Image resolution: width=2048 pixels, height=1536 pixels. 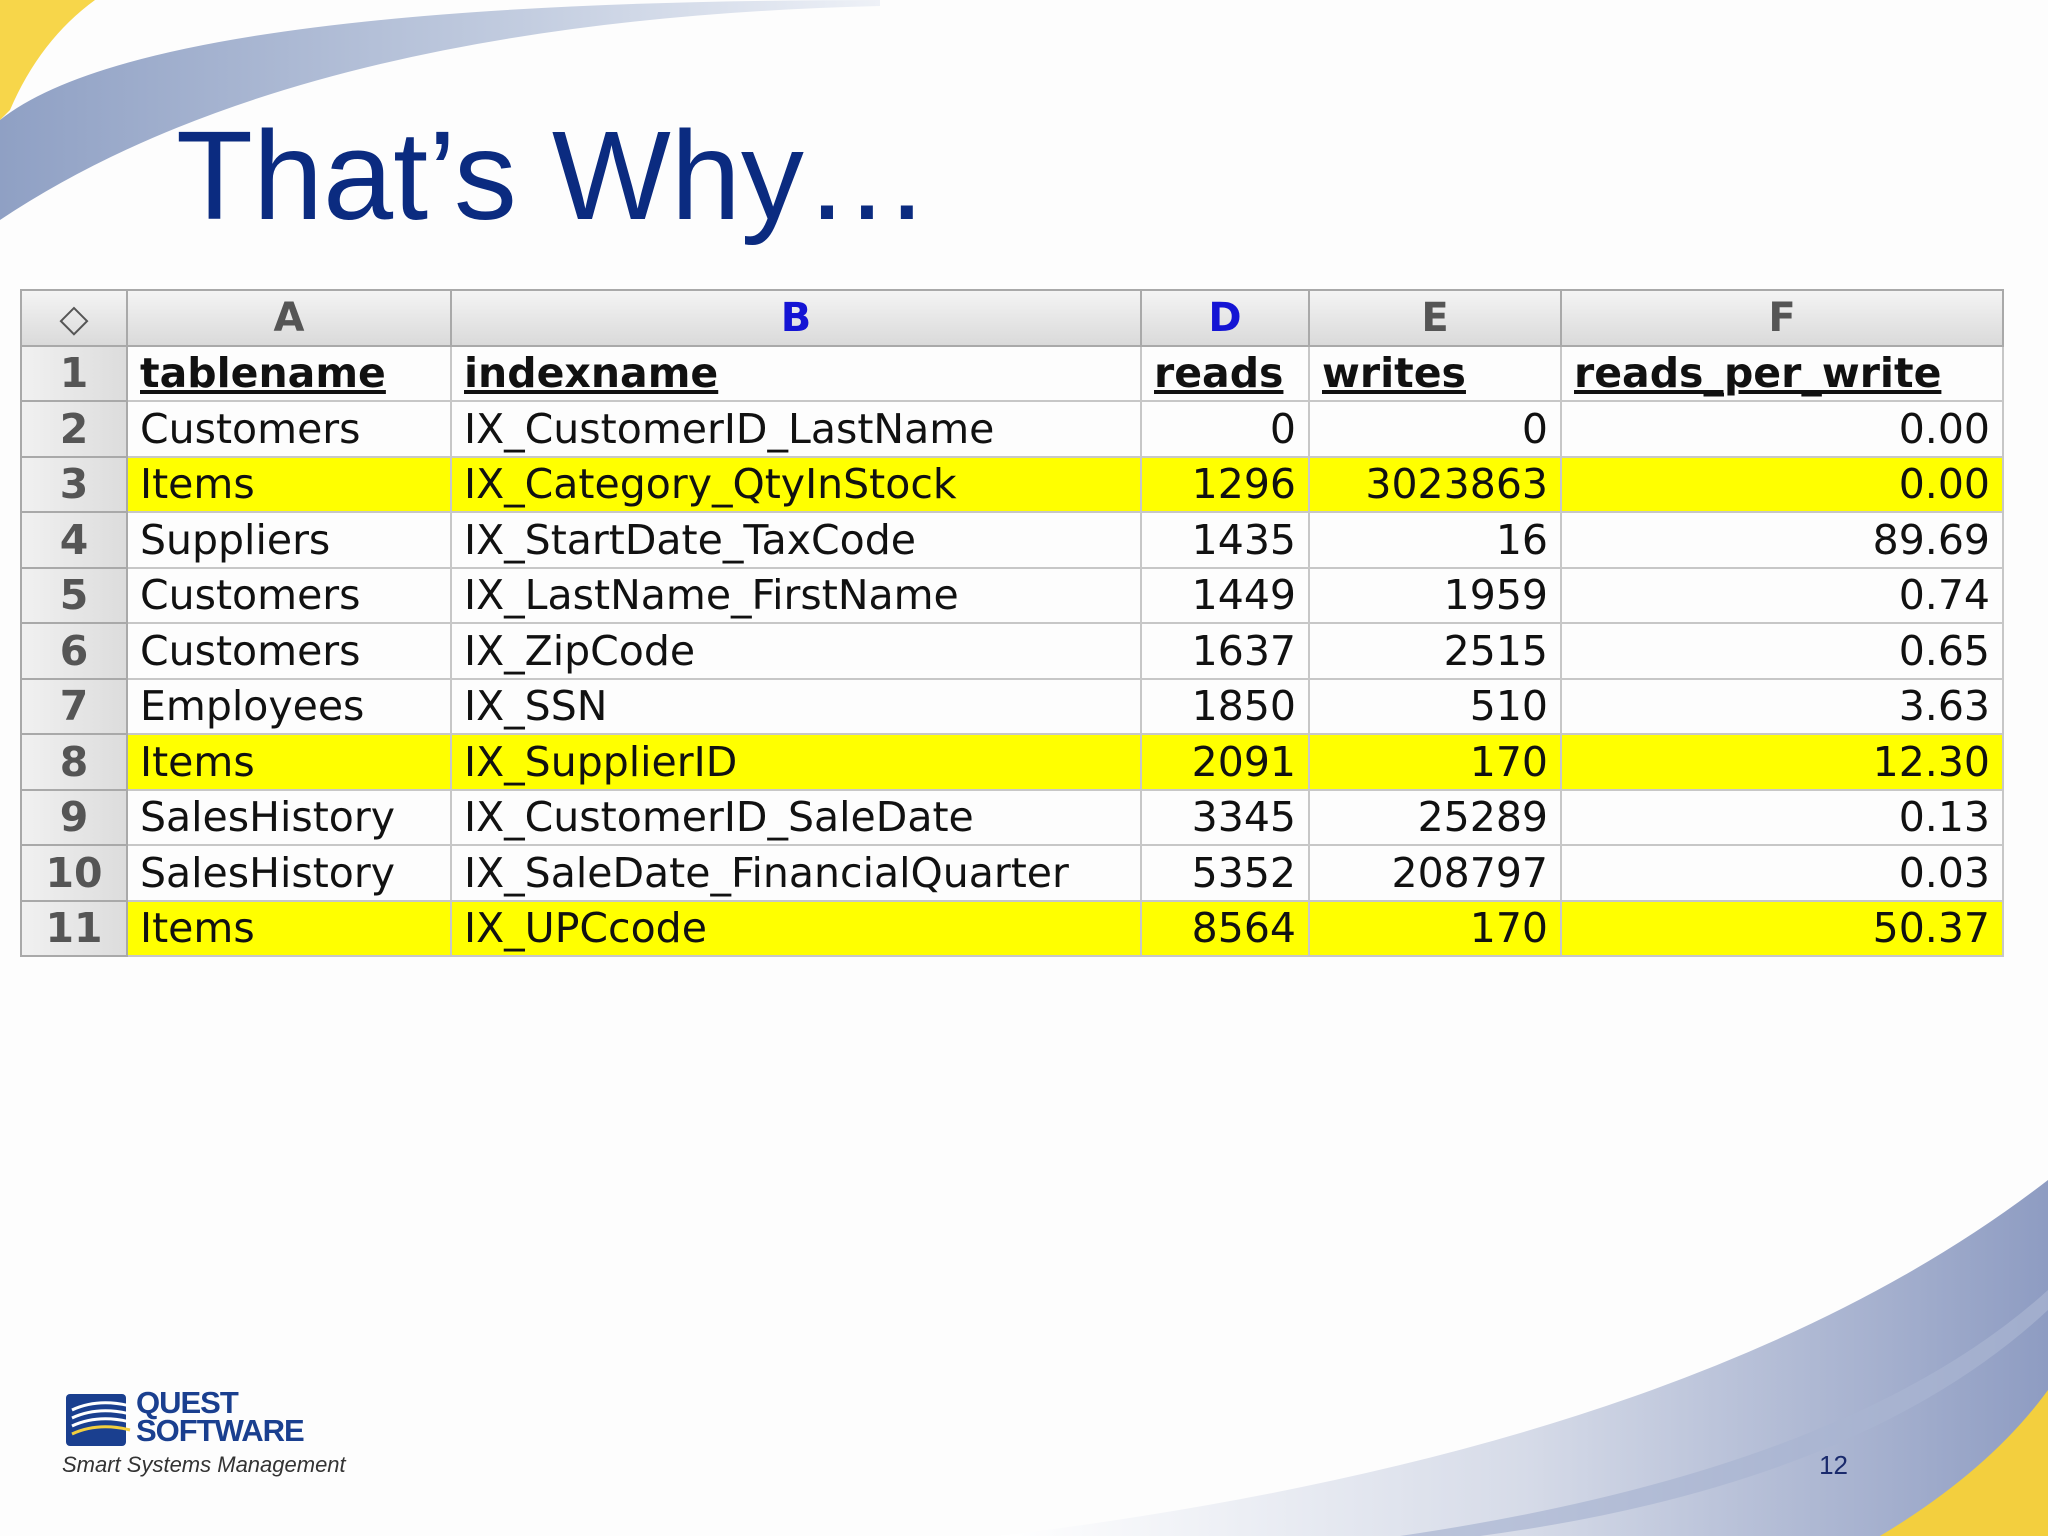 What do you see at coordinates (289, 373) in the screenshot?
I see `header-tablename: tablename` at bounding box center [289, 373].